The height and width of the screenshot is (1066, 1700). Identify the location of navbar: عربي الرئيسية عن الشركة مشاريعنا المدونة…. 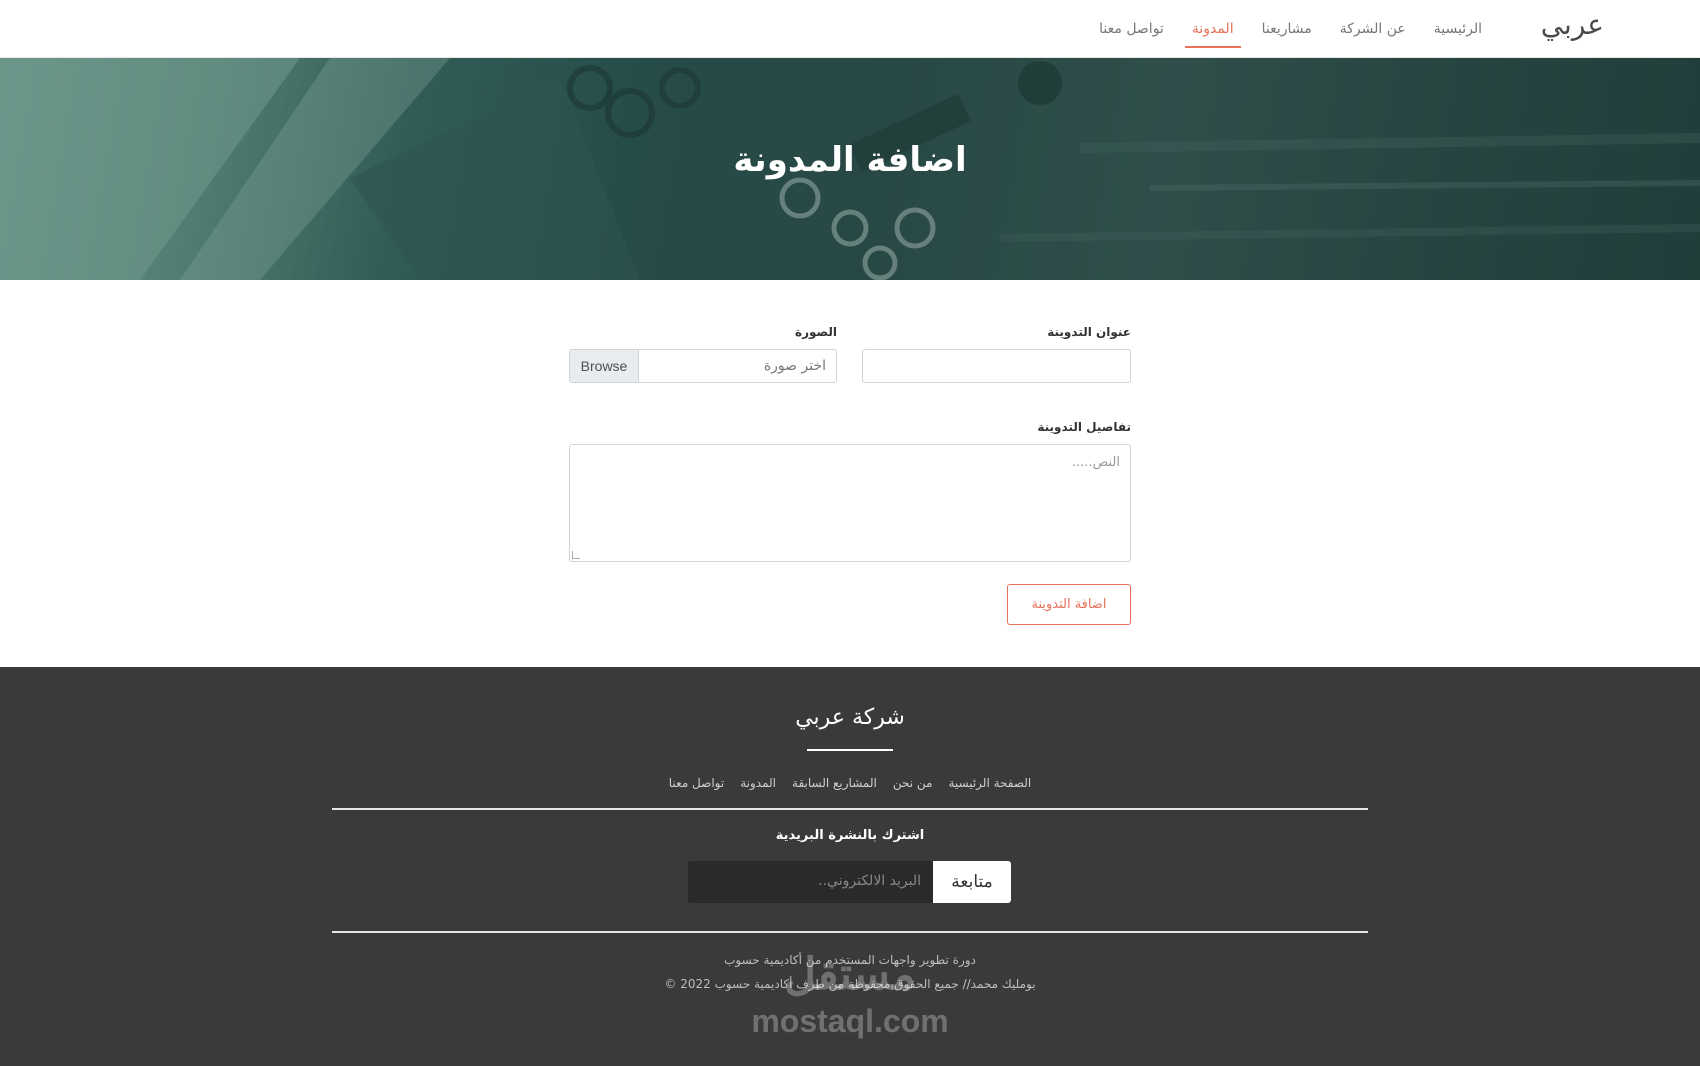
(850, 29).